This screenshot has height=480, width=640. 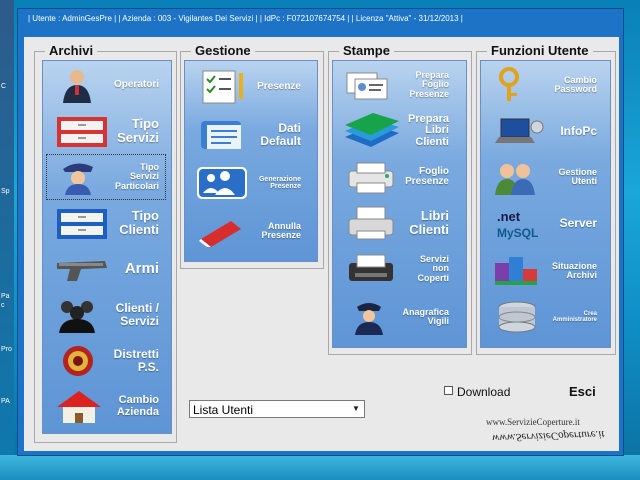 I want to click on archivi-cambio-azienda-button: Cambio Azienda, so click(x=106, y=407).